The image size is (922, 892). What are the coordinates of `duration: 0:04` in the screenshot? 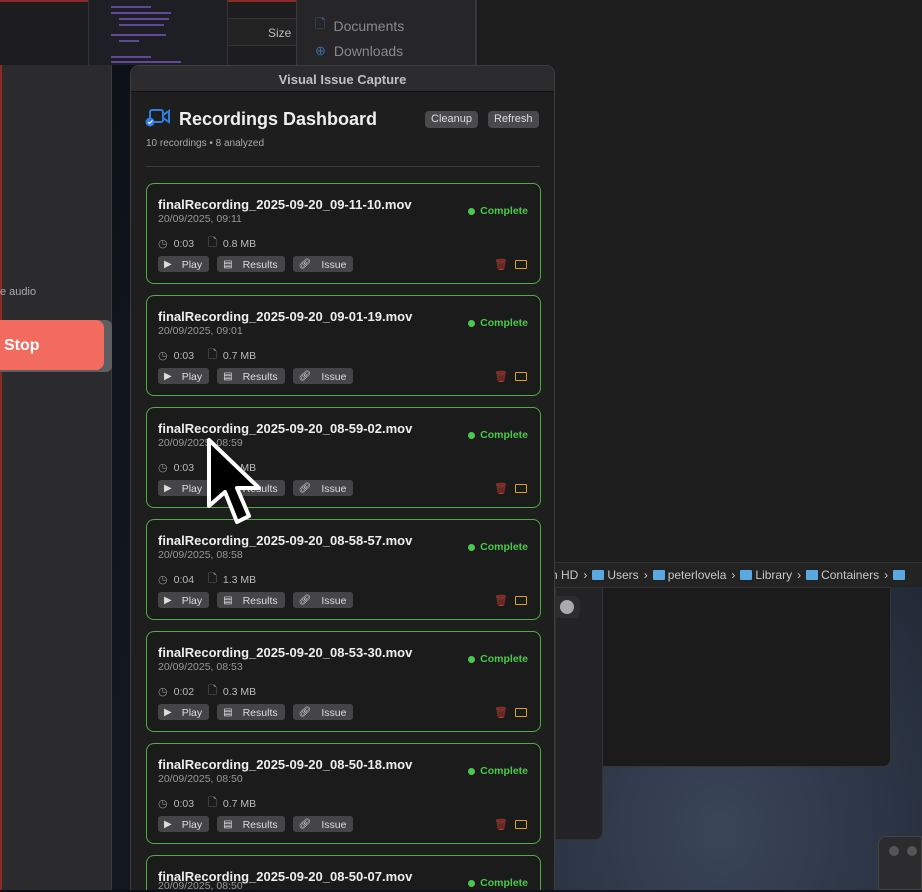 It's located at (184, 579).